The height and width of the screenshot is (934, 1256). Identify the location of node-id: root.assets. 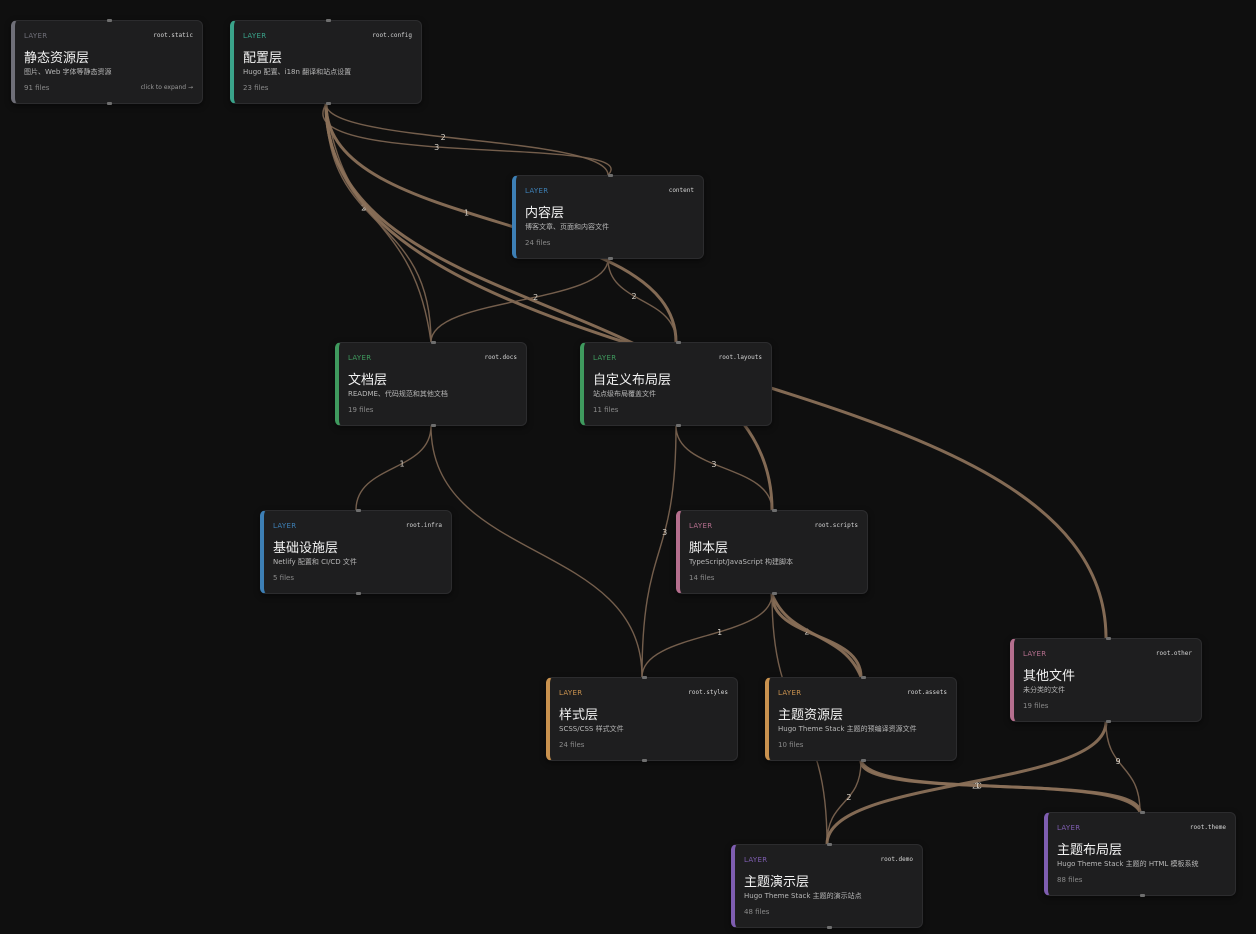
(927, 692).